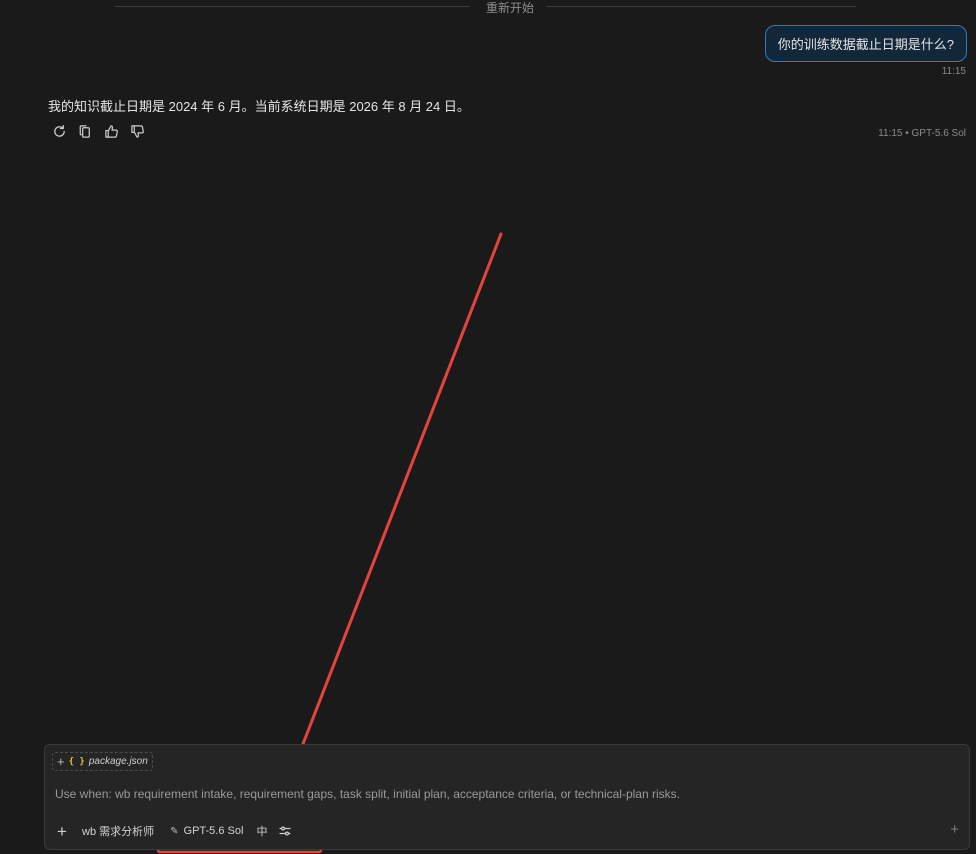 The image size is (976, 854). Describe the element at coordinates (285, 831) in the screenshot. I see `settings-sliders-icon` at that location.